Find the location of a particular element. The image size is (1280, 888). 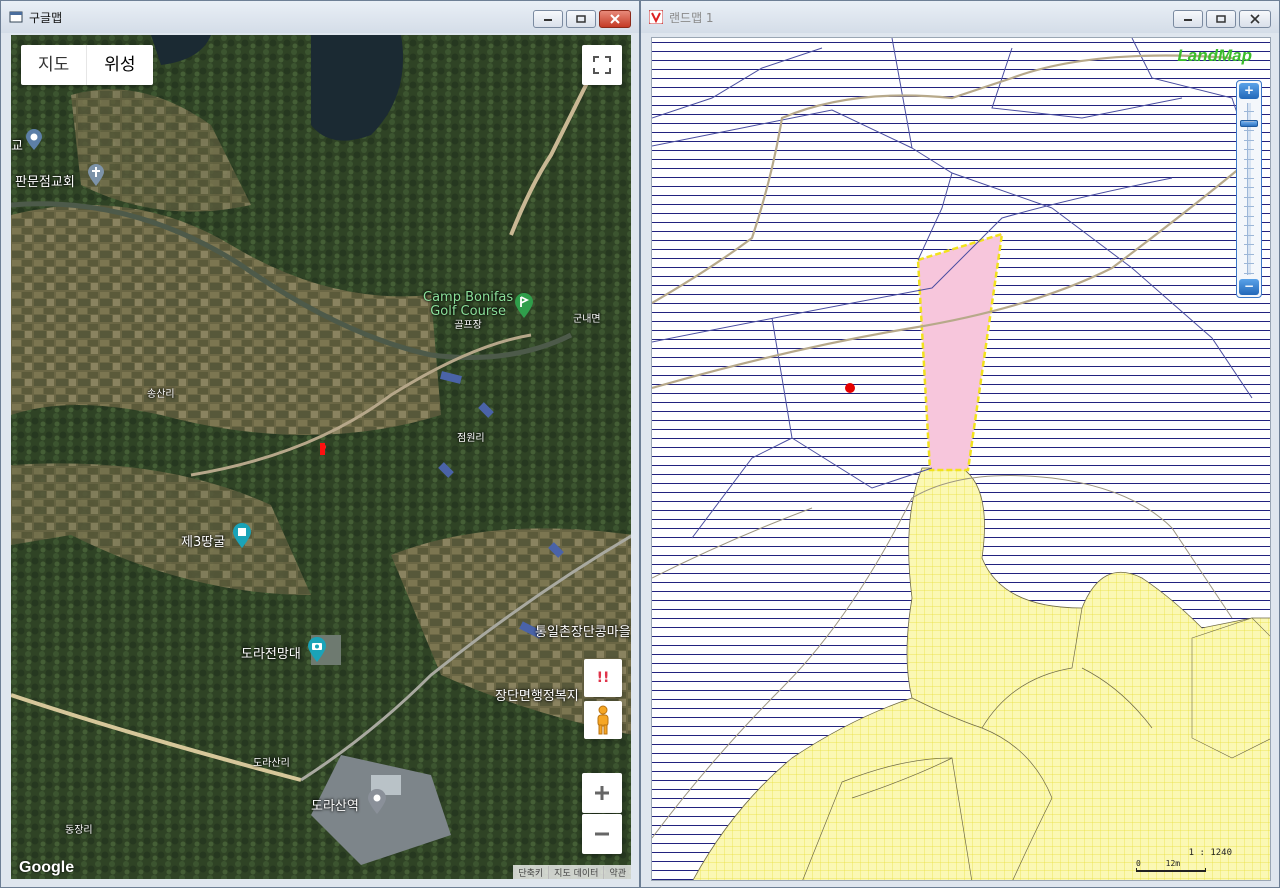

fullscreen-icon is located at coordinates (602, 65).